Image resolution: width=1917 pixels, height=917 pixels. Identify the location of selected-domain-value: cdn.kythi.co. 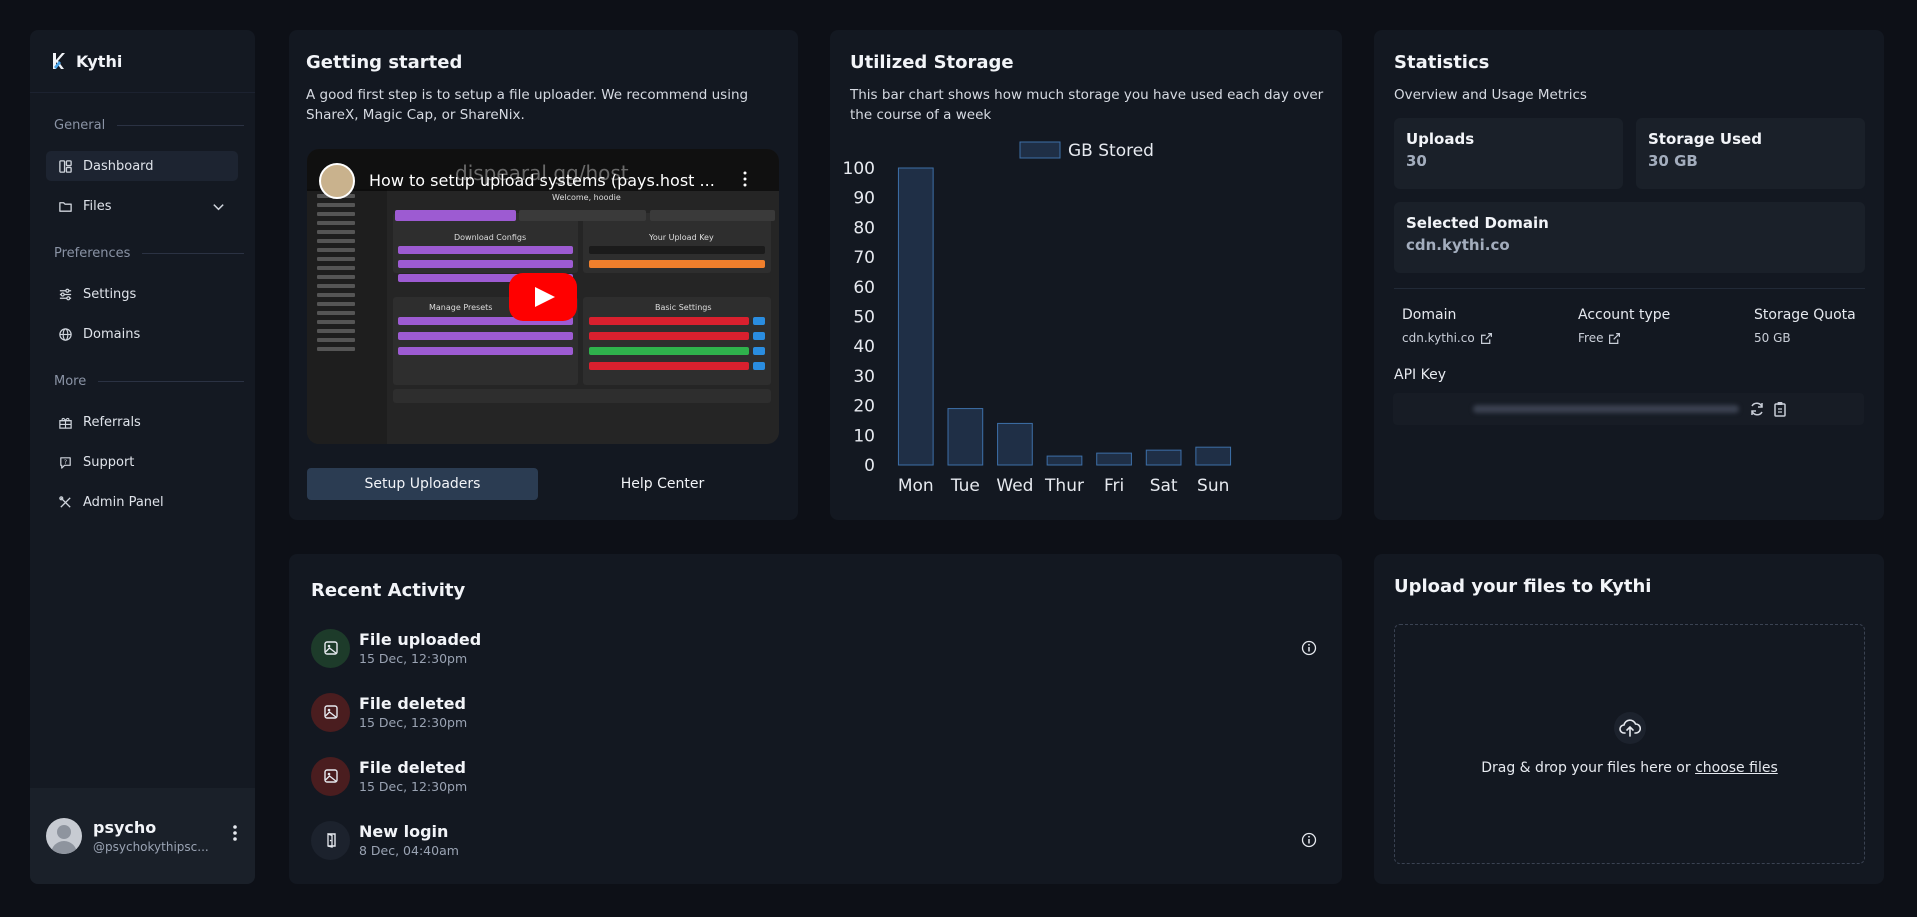
(1458, 245).